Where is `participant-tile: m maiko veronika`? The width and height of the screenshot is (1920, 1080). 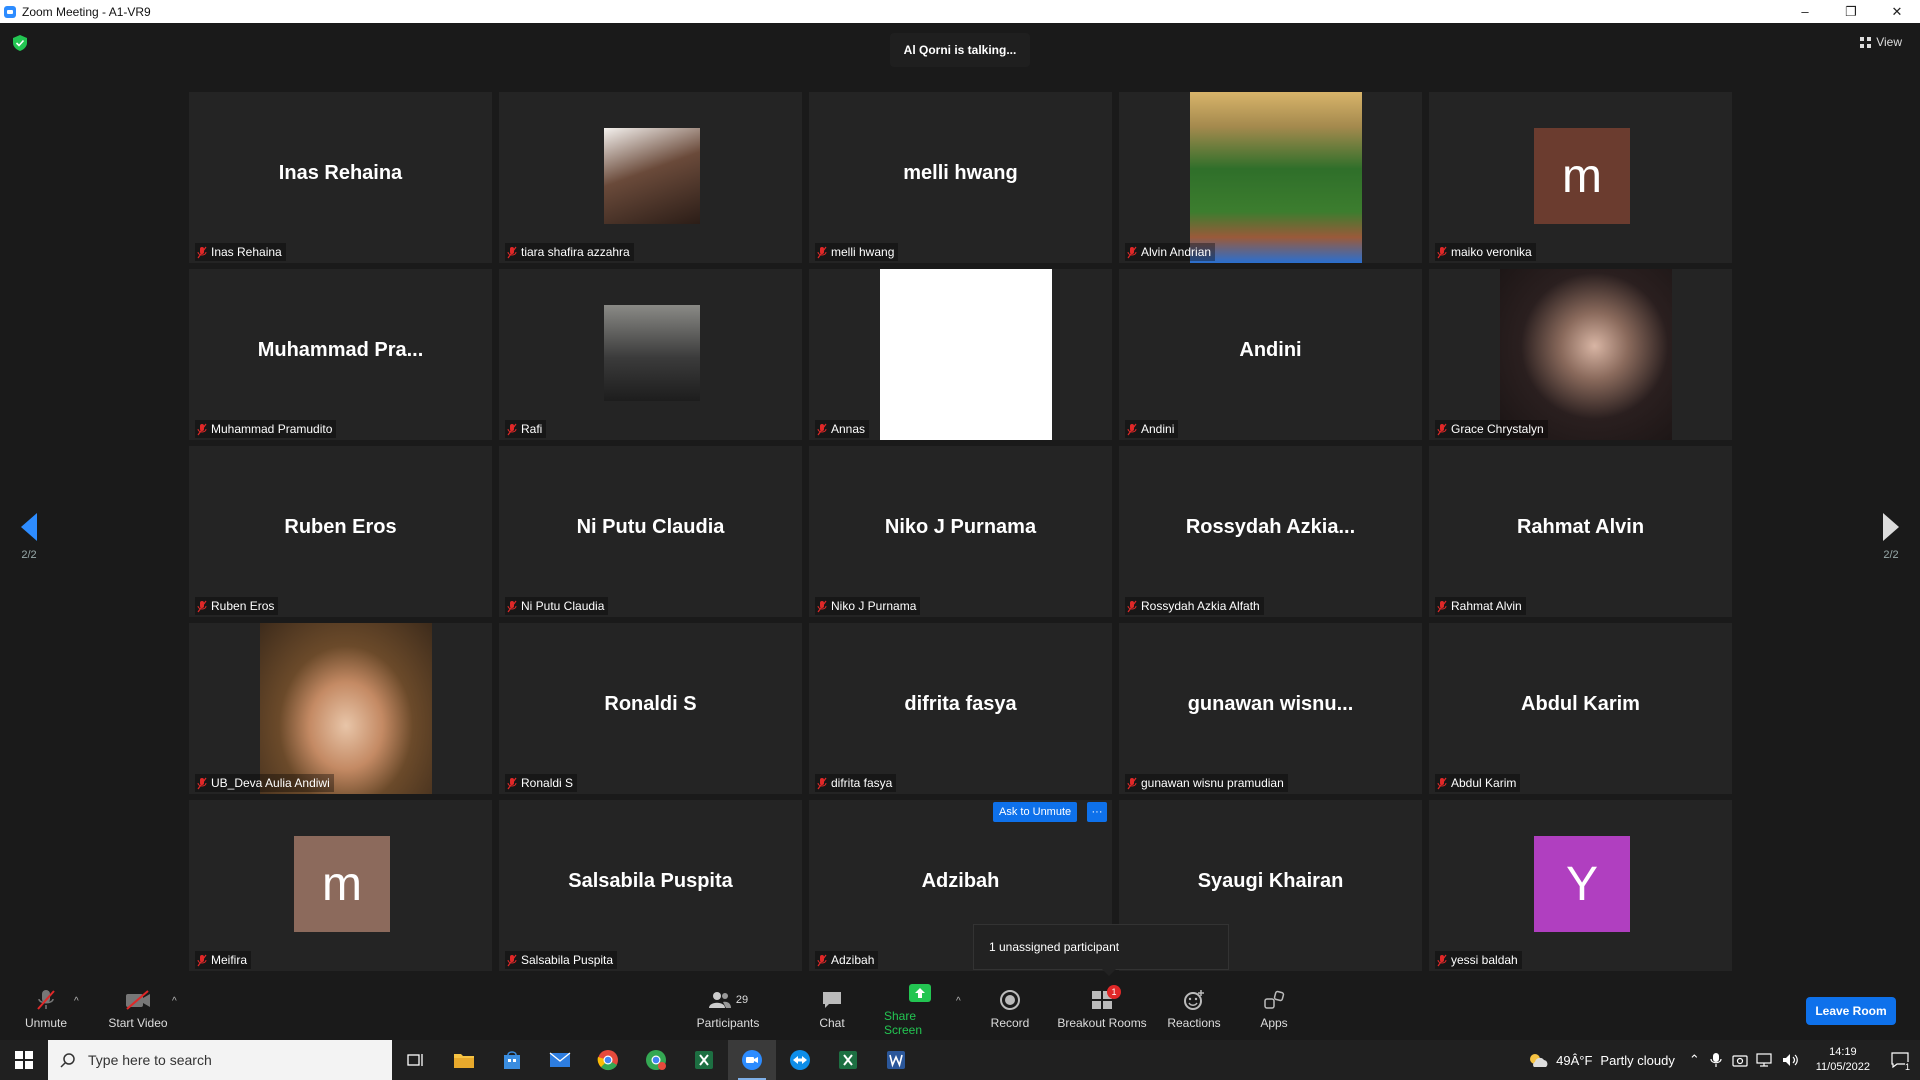 participant-tile: m maiko veronika is located at coordinates (1580, 177).